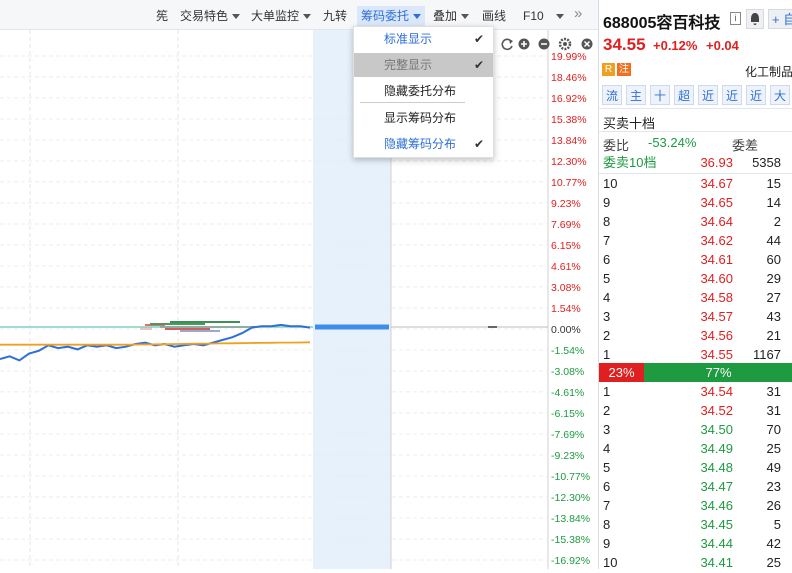 Image resolution: width=792 pixels, height=573 pixels. I want to click on price: 34.47, so click(716, 486).